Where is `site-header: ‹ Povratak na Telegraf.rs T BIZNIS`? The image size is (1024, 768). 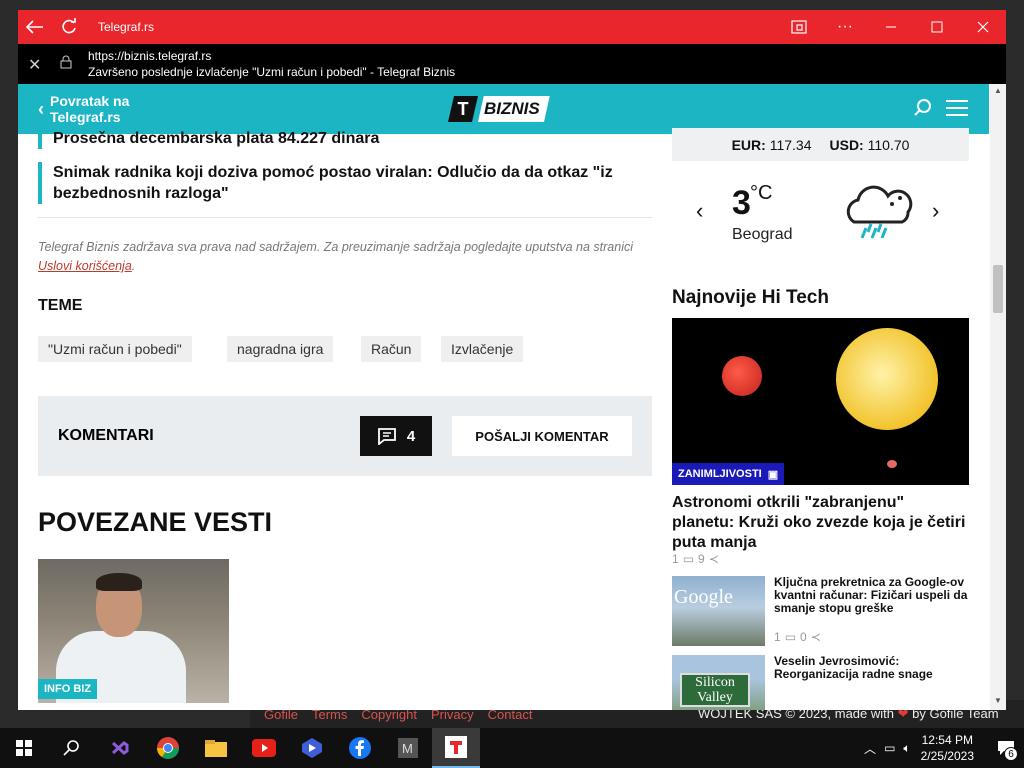 site-header: ‹ Povratak na Telegraf.rs T BIZNIS is located at coordinates (503, 109).